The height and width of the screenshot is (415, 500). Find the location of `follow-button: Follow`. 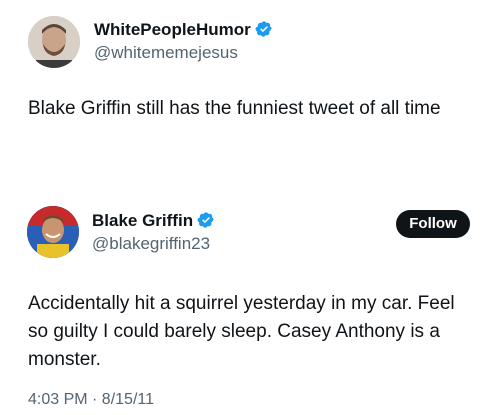

follow-button: Follow is located at coordinates (433, 224).